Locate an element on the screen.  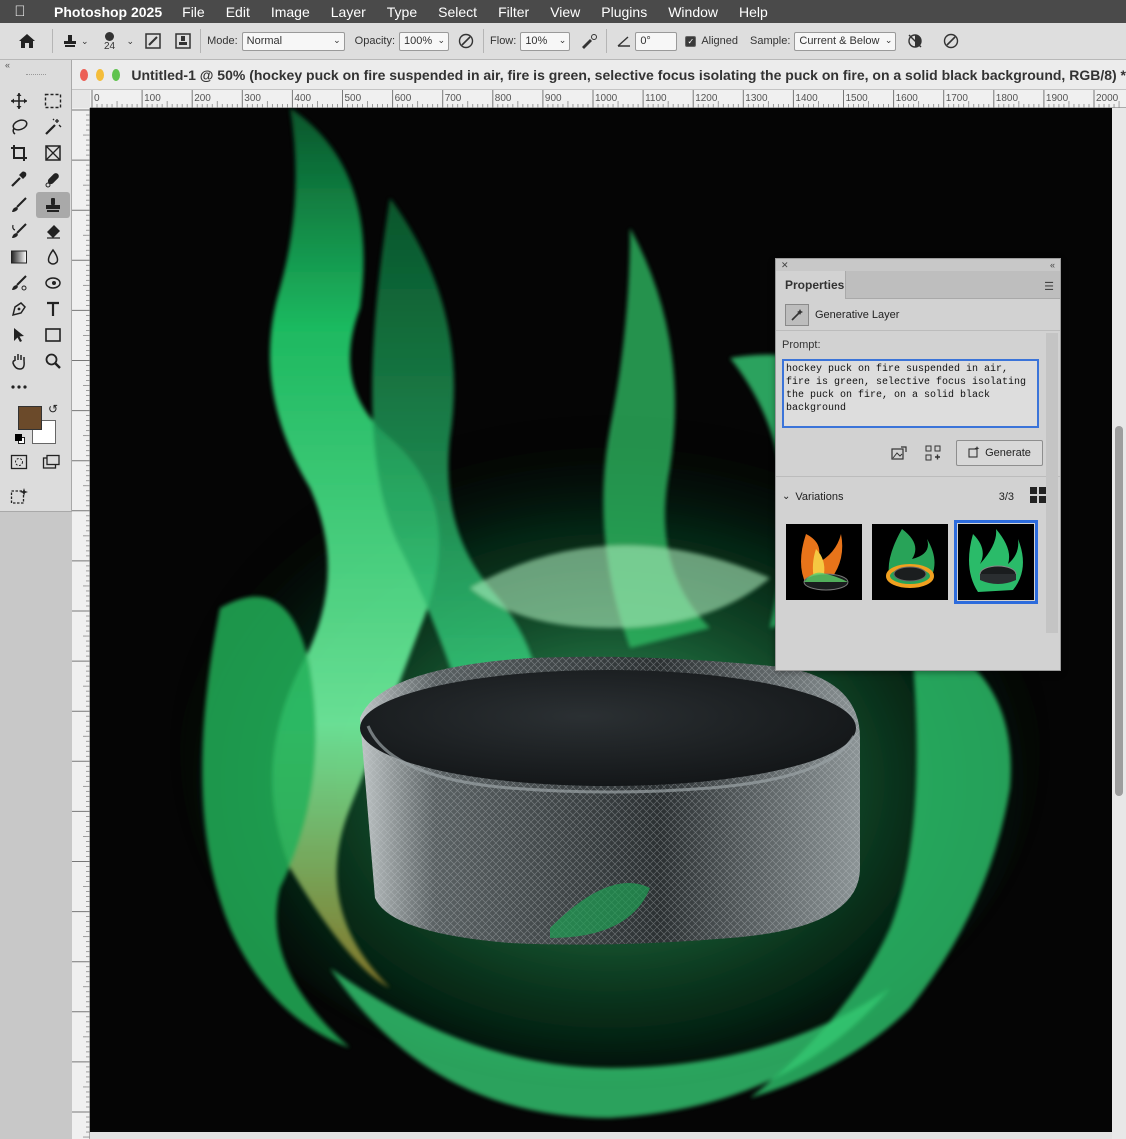
variations-header: ⌄ Variations 3/3 is located at coordinates (918, 491).